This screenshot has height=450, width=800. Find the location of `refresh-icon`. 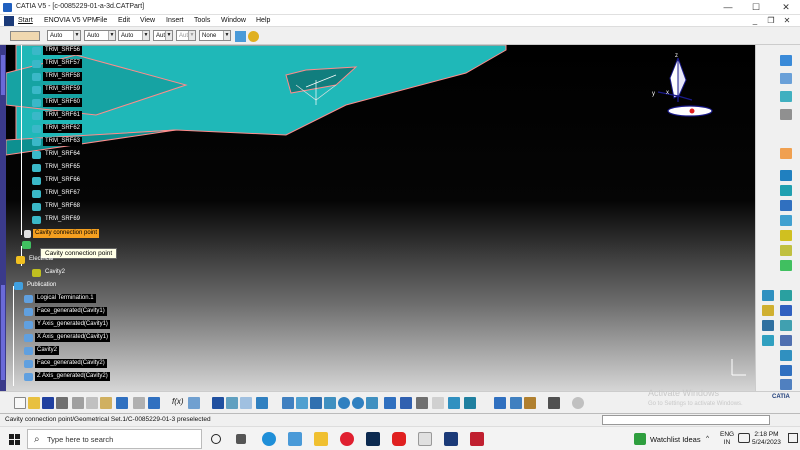

refresh-icon is located at coordinates (578, 403).